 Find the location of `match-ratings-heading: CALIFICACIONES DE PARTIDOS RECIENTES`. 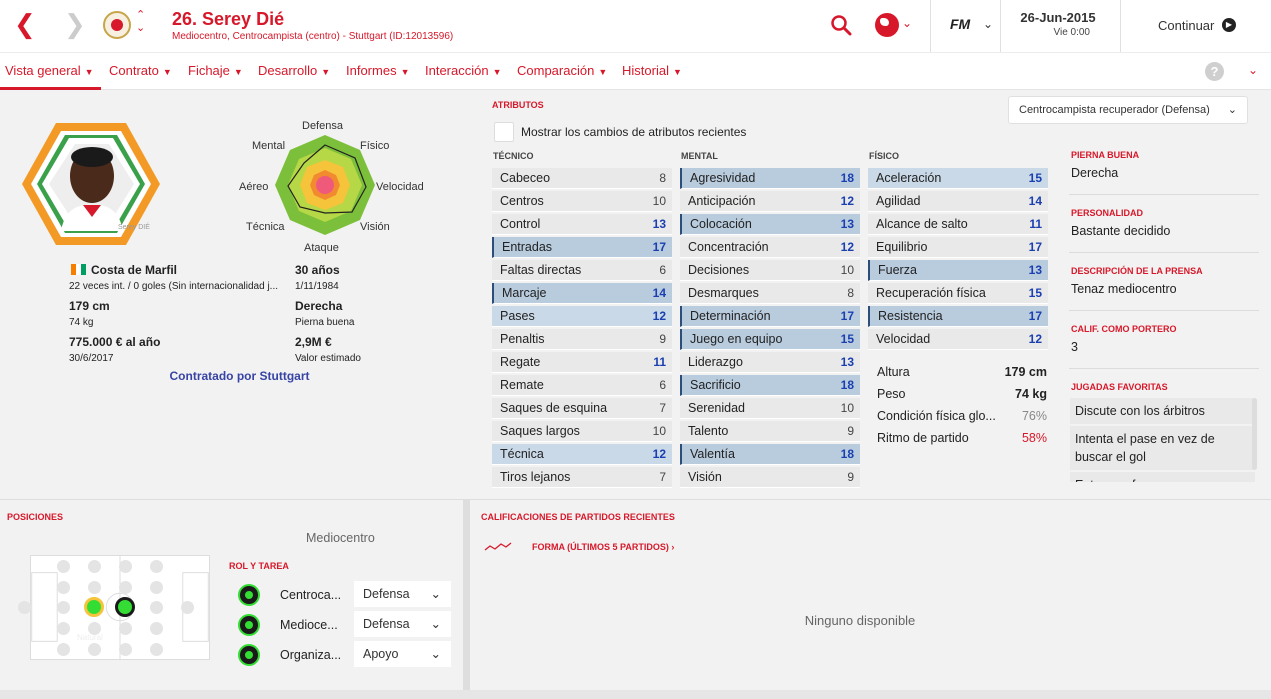

match-ratings-heading: CALIFICACIONES DE PARTIDOS RECIENTES is located at coordinates (578, 517).